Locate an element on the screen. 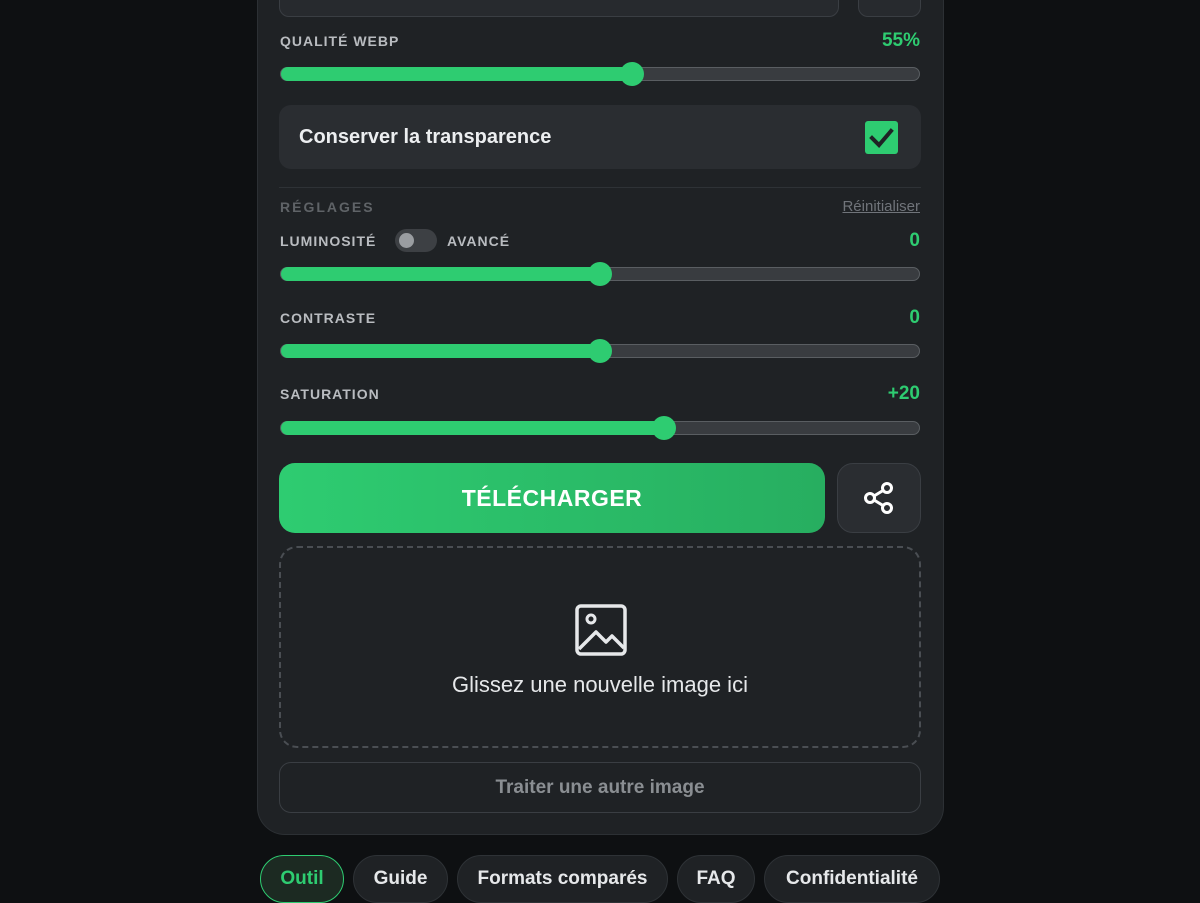 This screenshot has height=903, width=1200. dropzone-text: Glissez une nouvelle image ici is located at coordinates (600, 684).